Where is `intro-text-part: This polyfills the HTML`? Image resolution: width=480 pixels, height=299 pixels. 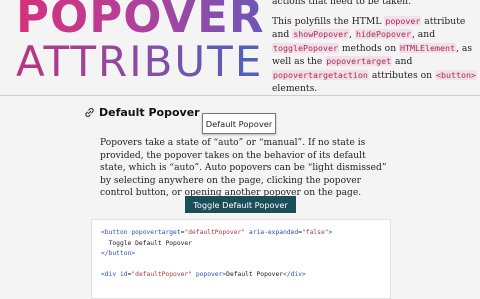
intro-text-part: This polyfills the HTML is located at coordinates (328, 21).